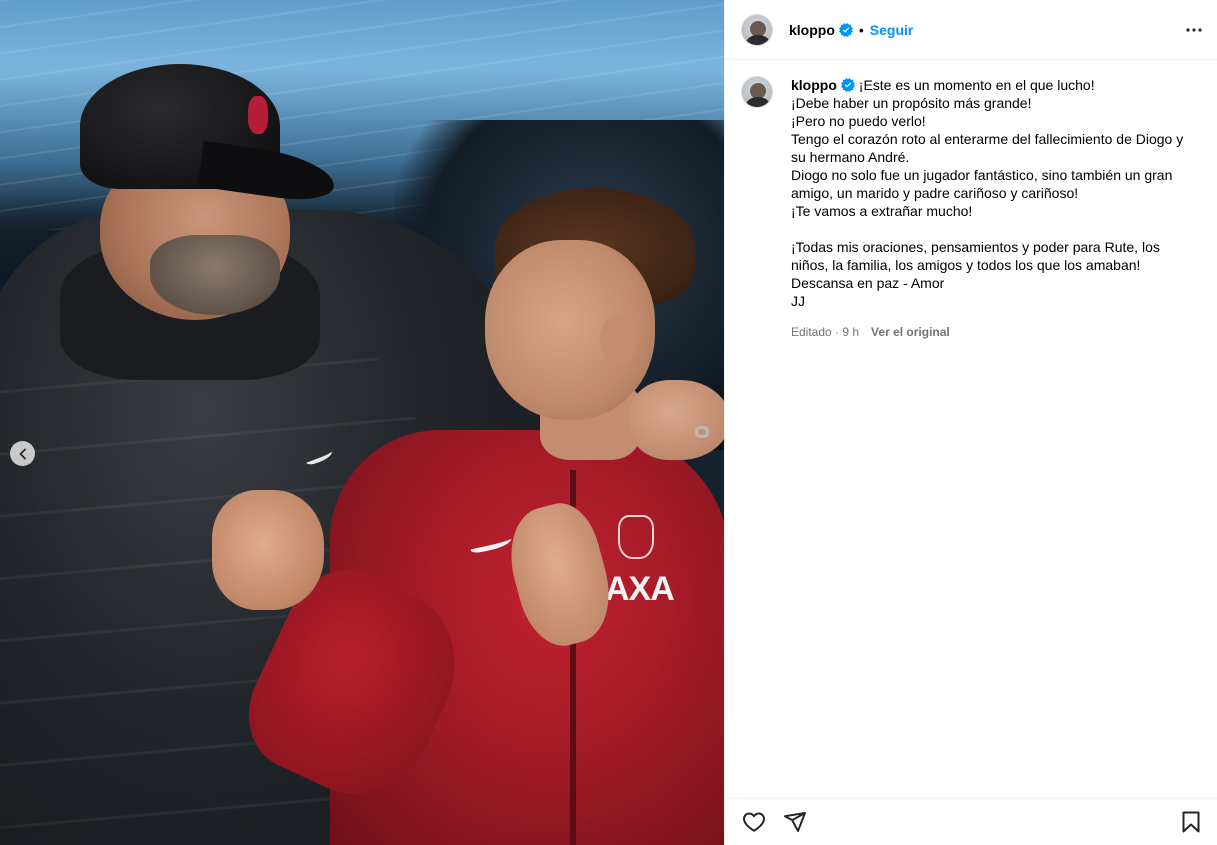 The image size is (1217, 845). Describe the element at coordinates (971, 30) in the screenshot. I see `post-header: kloppo • Seguir` at that location.